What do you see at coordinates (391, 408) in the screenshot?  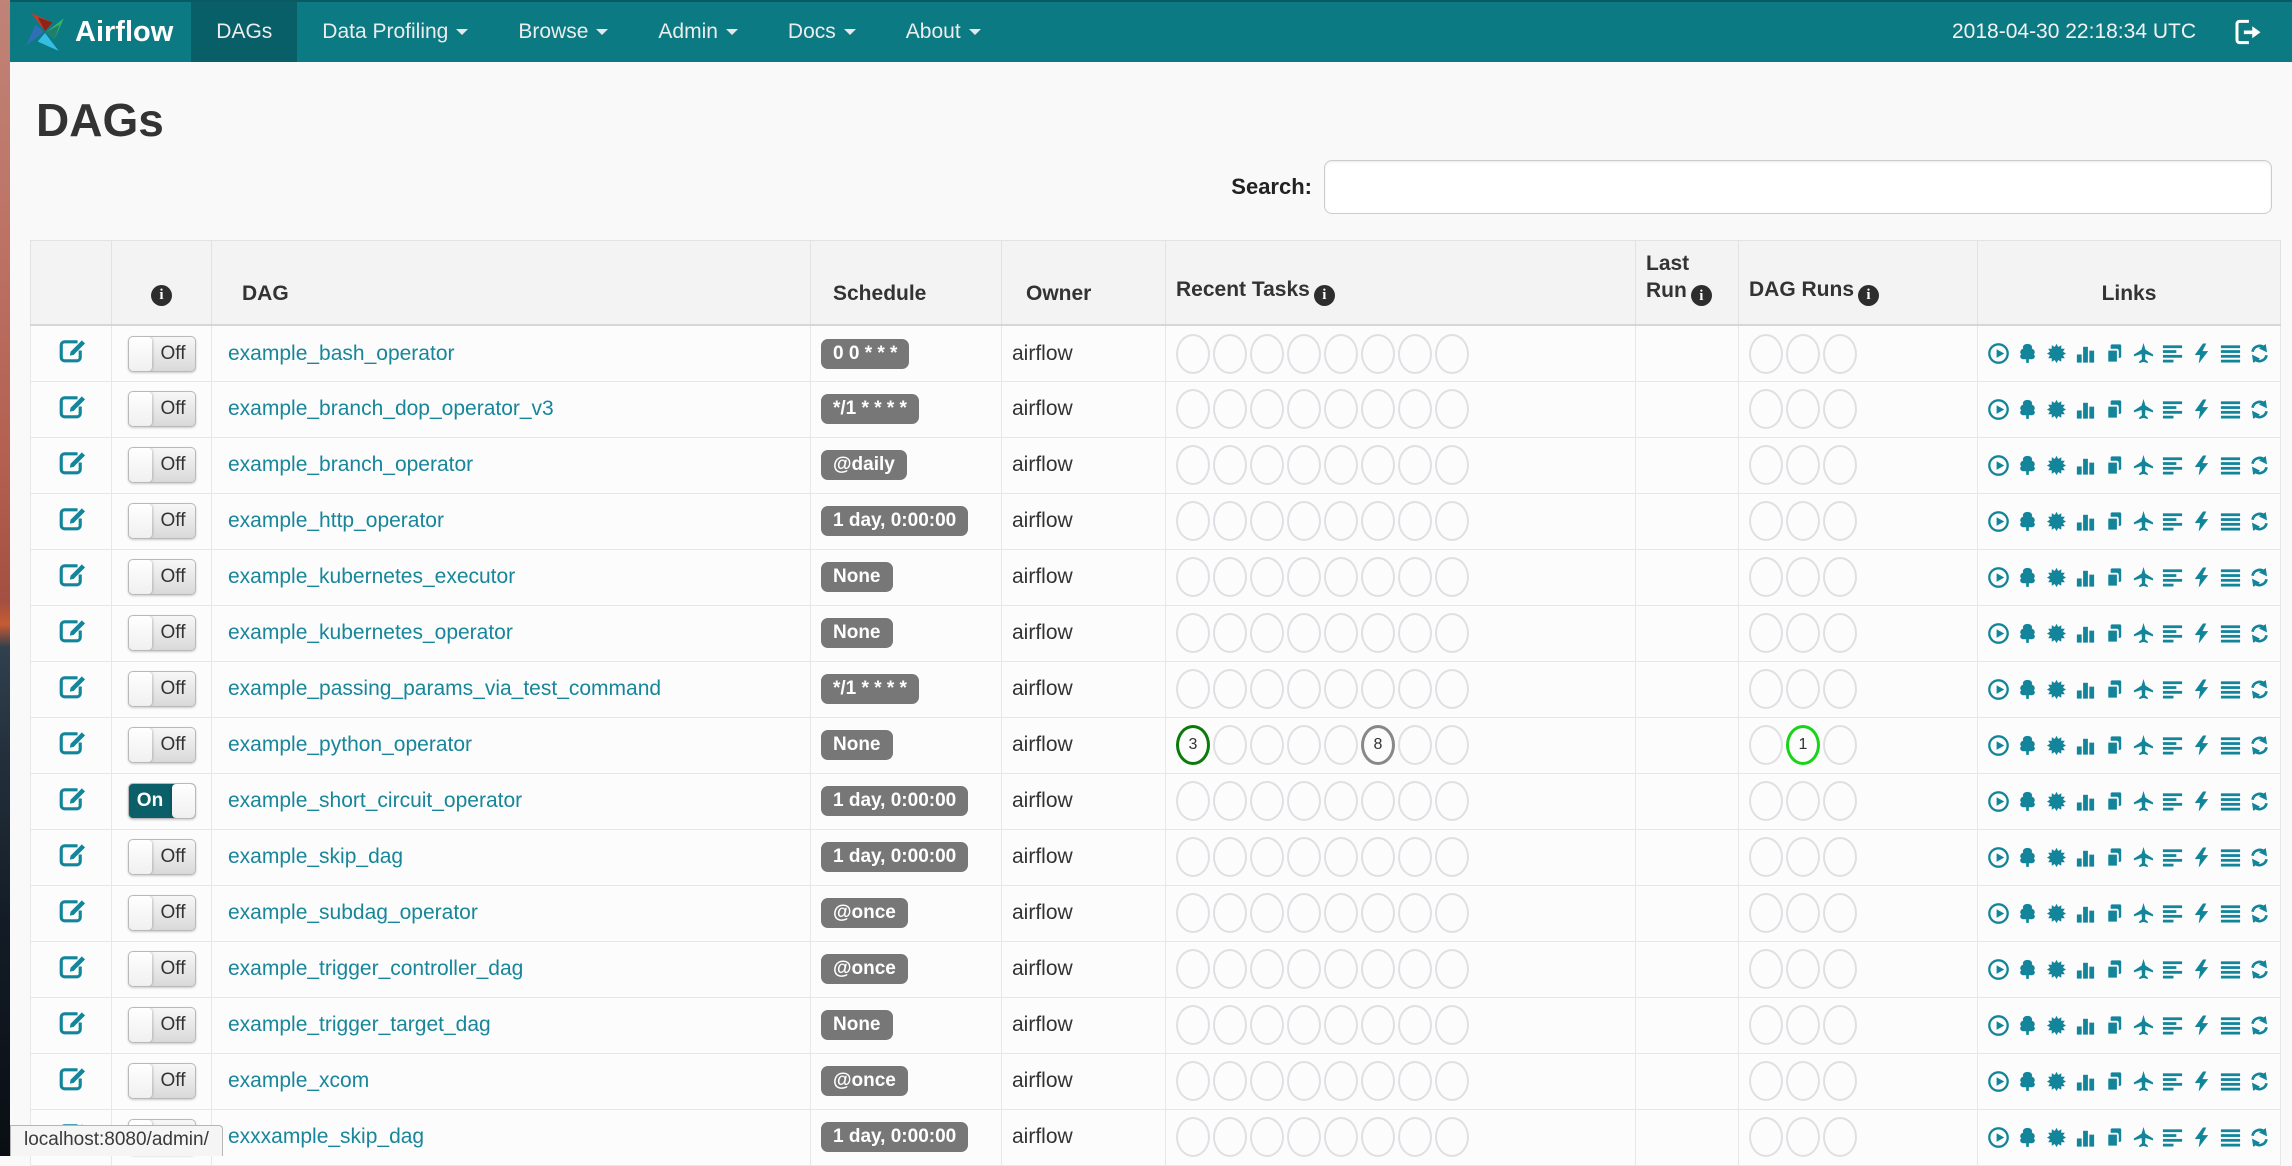 I see `dag-link: example_branch_dop_operator_v3` at bounding box center [391, 408].